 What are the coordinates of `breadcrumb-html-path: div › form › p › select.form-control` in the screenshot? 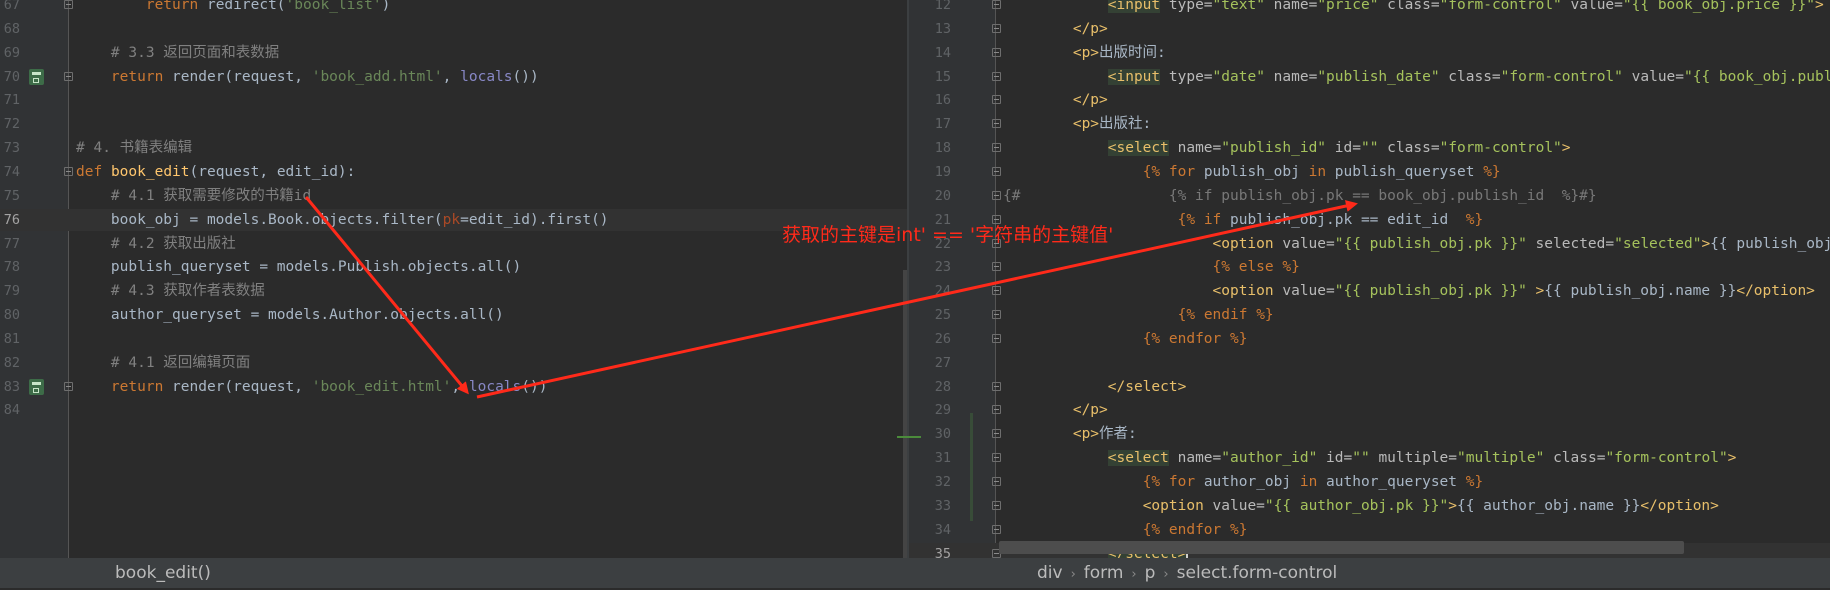 It's located at (1187, 574).